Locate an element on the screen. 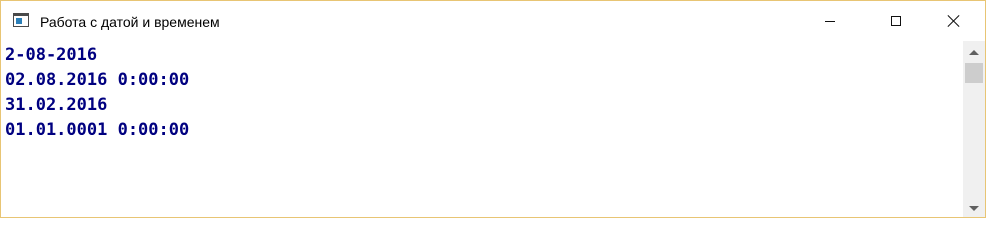 The width and height of the screenshot is (986, 240). minimize-icon is located at coordinates (830, 21).